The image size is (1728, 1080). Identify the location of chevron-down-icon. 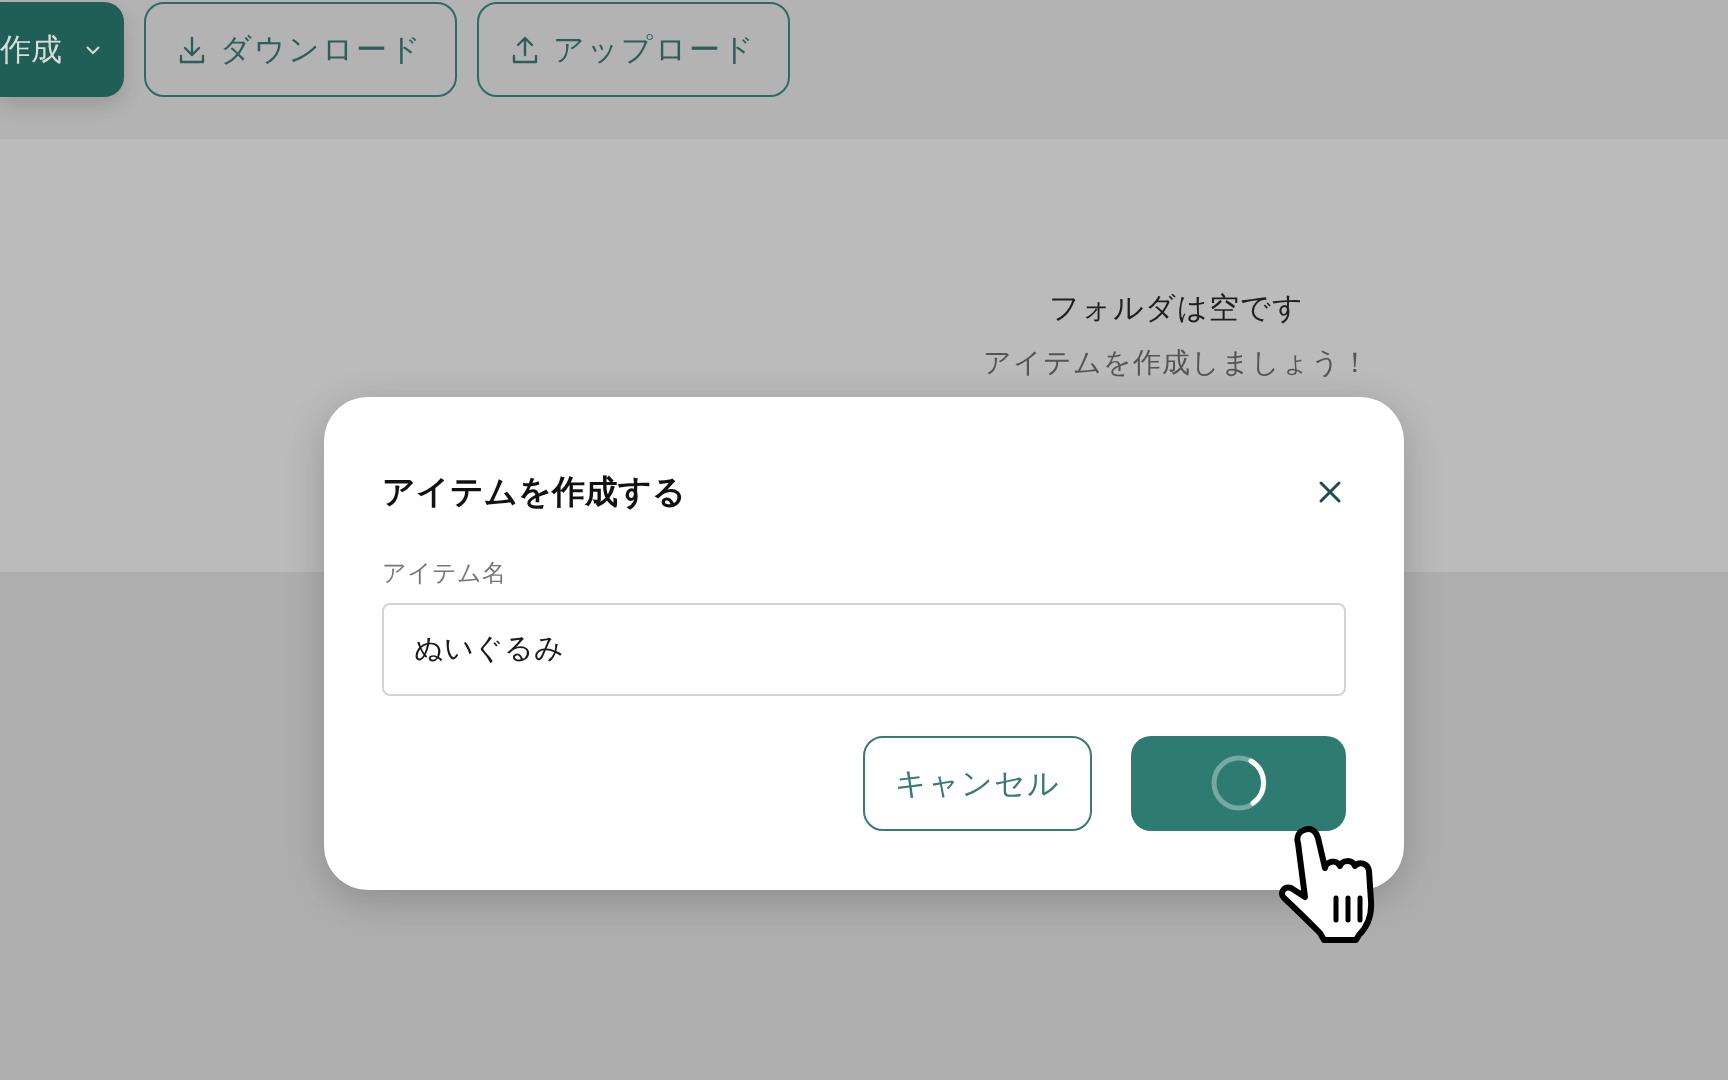
(93, 49).